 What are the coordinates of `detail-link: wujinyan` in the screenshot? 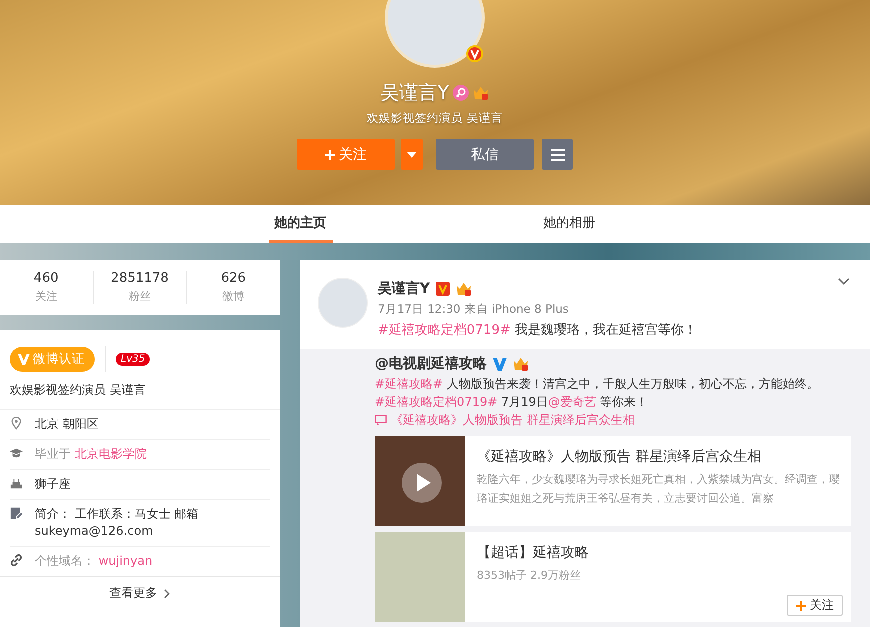 It's located at (125, 561).